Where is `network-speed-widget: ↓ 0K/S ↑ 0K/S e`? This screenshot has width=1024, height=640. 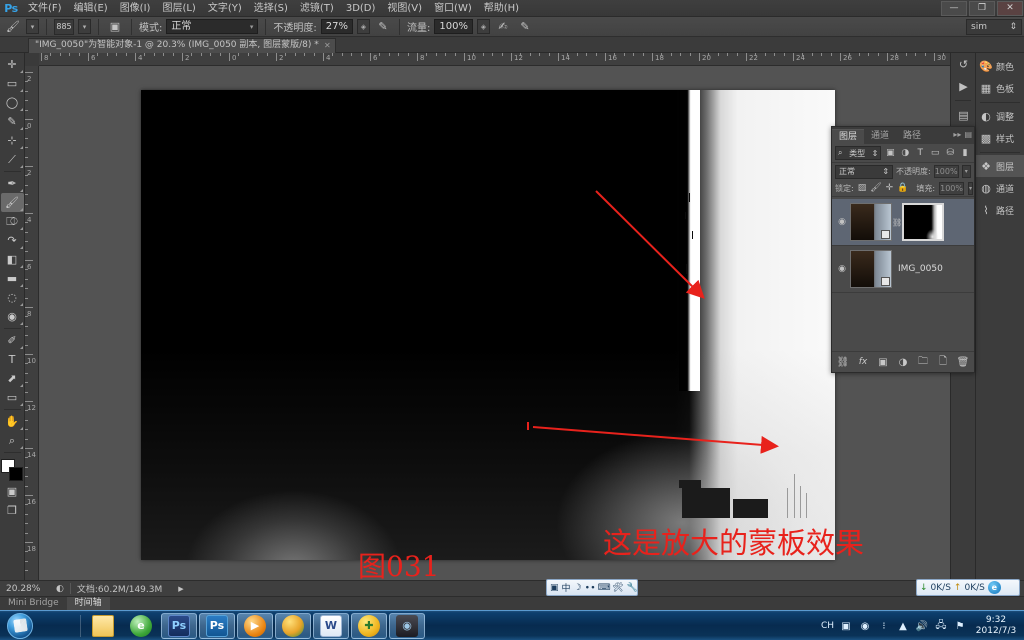
network-speed-widget: ↓ 0K/S ↑ 0K/S e is located at coordinates (968, 587).